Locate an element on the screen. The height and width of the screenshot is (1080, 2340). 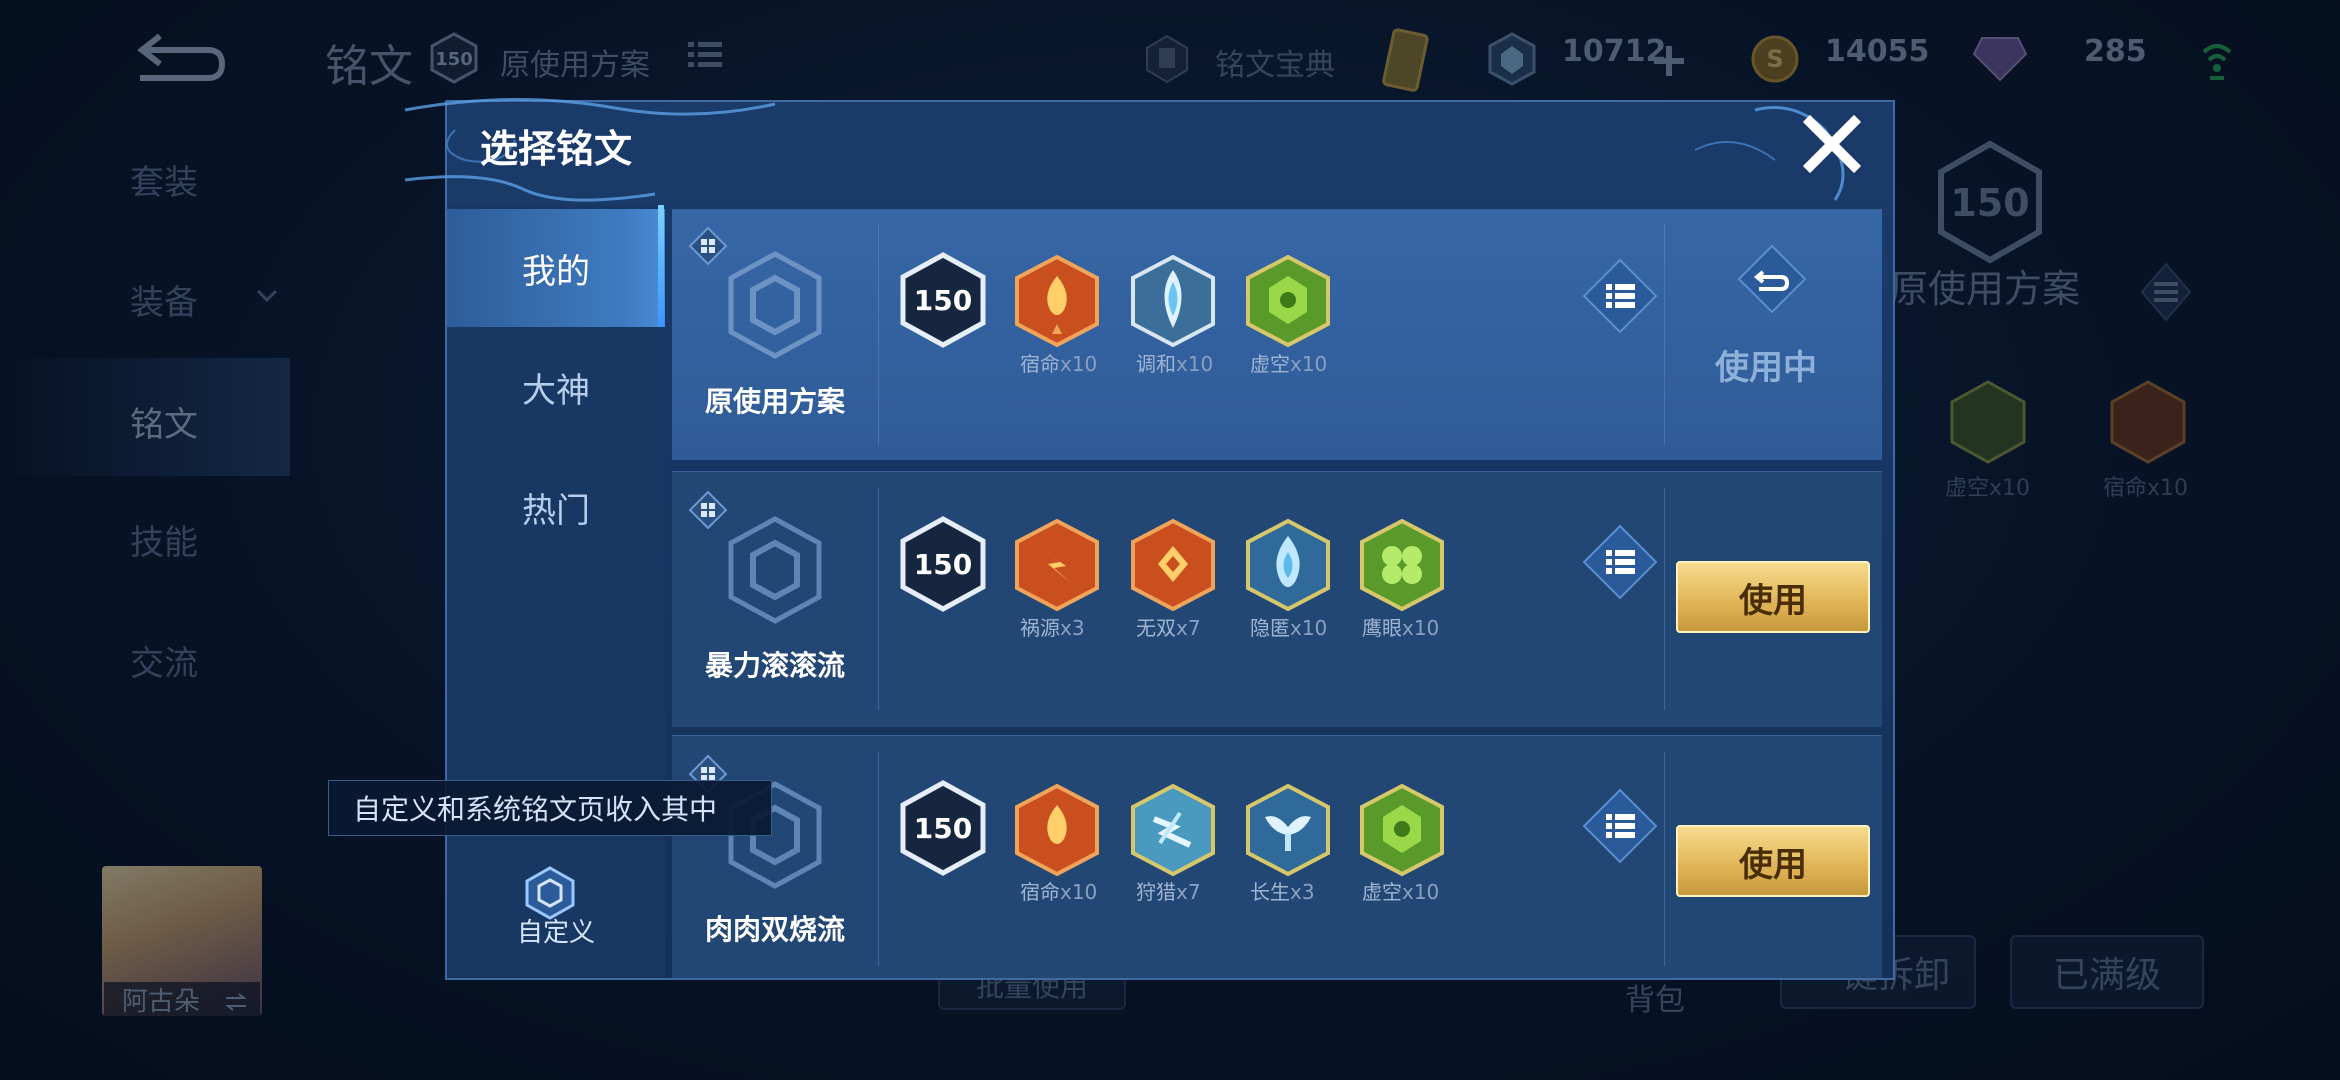
rune-label: 狩猎x7 is located at coordinates (1168, 892).